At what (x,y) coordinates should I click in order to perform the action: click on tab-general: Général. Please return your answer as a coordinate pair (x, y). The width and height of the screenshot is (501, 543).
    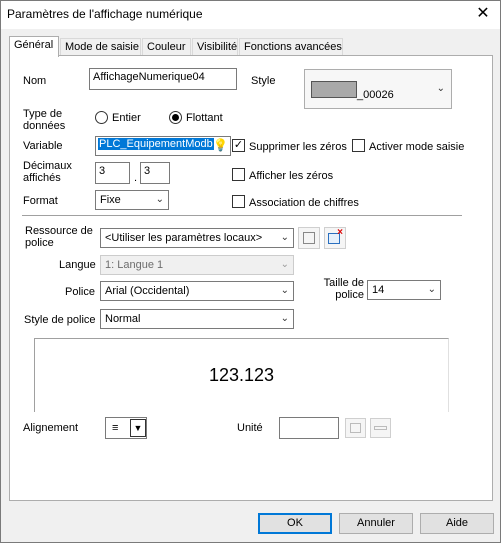
    Looking at the image, I should click on (34, 46).